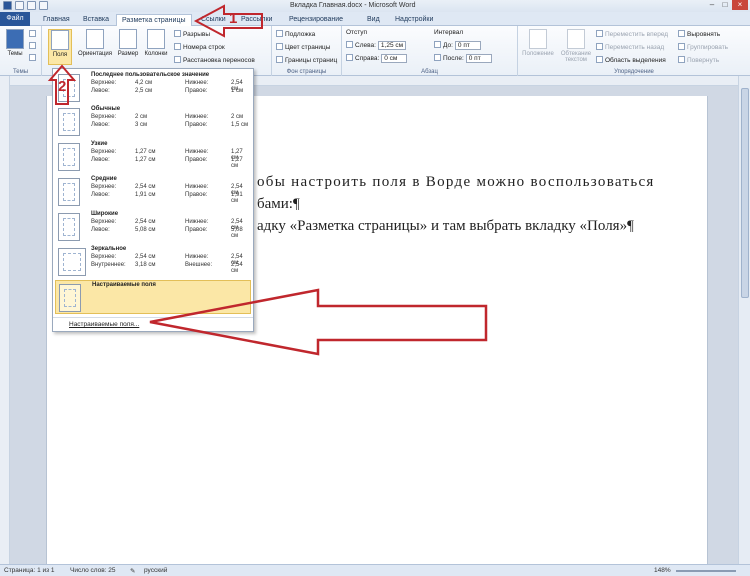 This screenshot has width=750, height=576. I want to click on top-value: 2 см, so click(141, 117).